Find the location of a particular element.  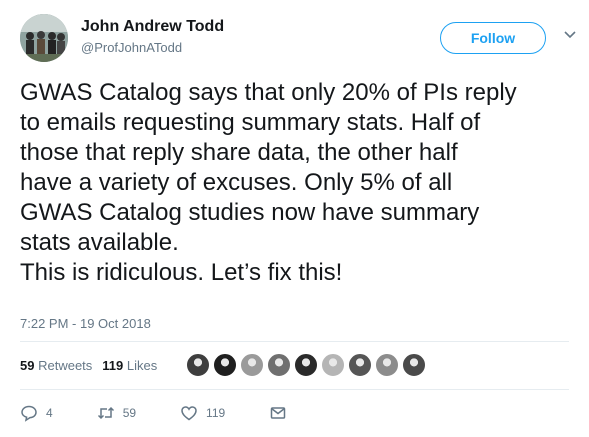

avatar-photo is located at coordinates (44, 38).